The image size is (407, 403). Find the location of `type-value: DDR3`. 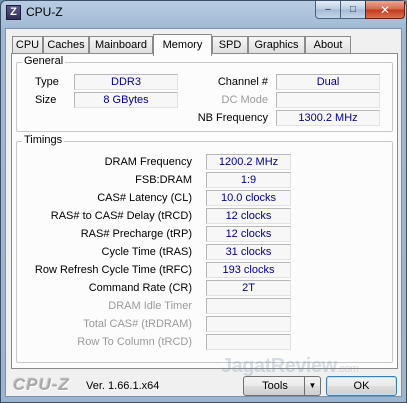

type-value: DDR3 is located at coordinates (126, 82).